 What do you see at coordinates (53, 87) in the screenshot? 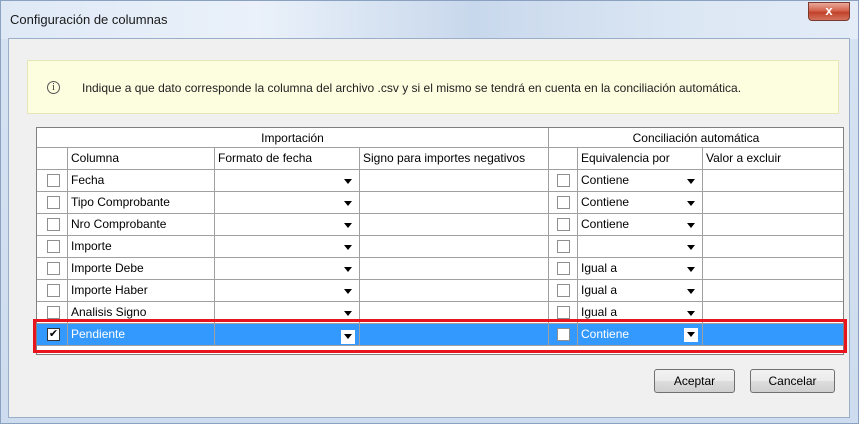
I see `info-icon: i` at bounding box center [53, 87].